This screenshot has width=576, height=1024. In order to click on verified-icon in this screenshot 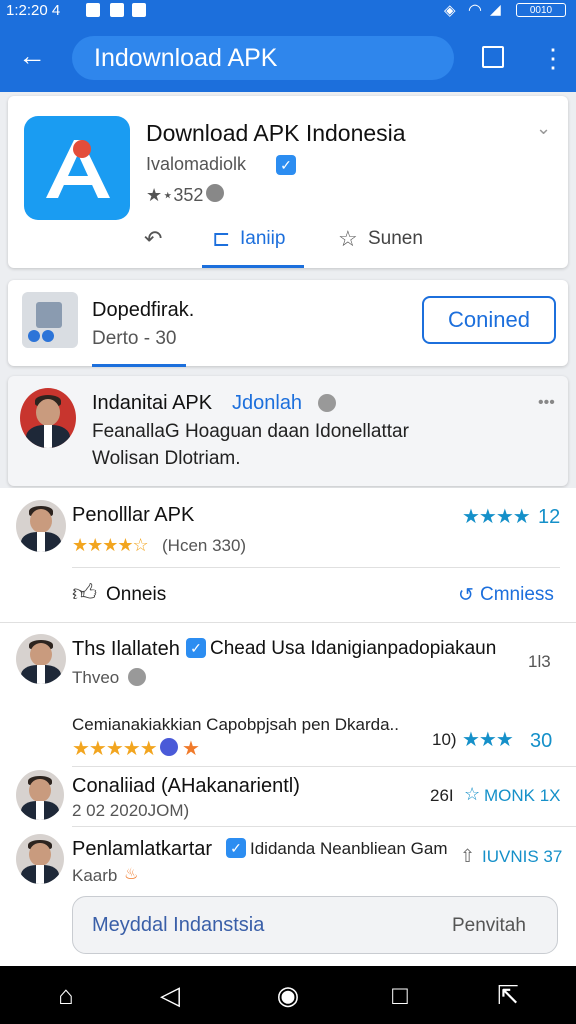, I will do `click(327, 403)`.